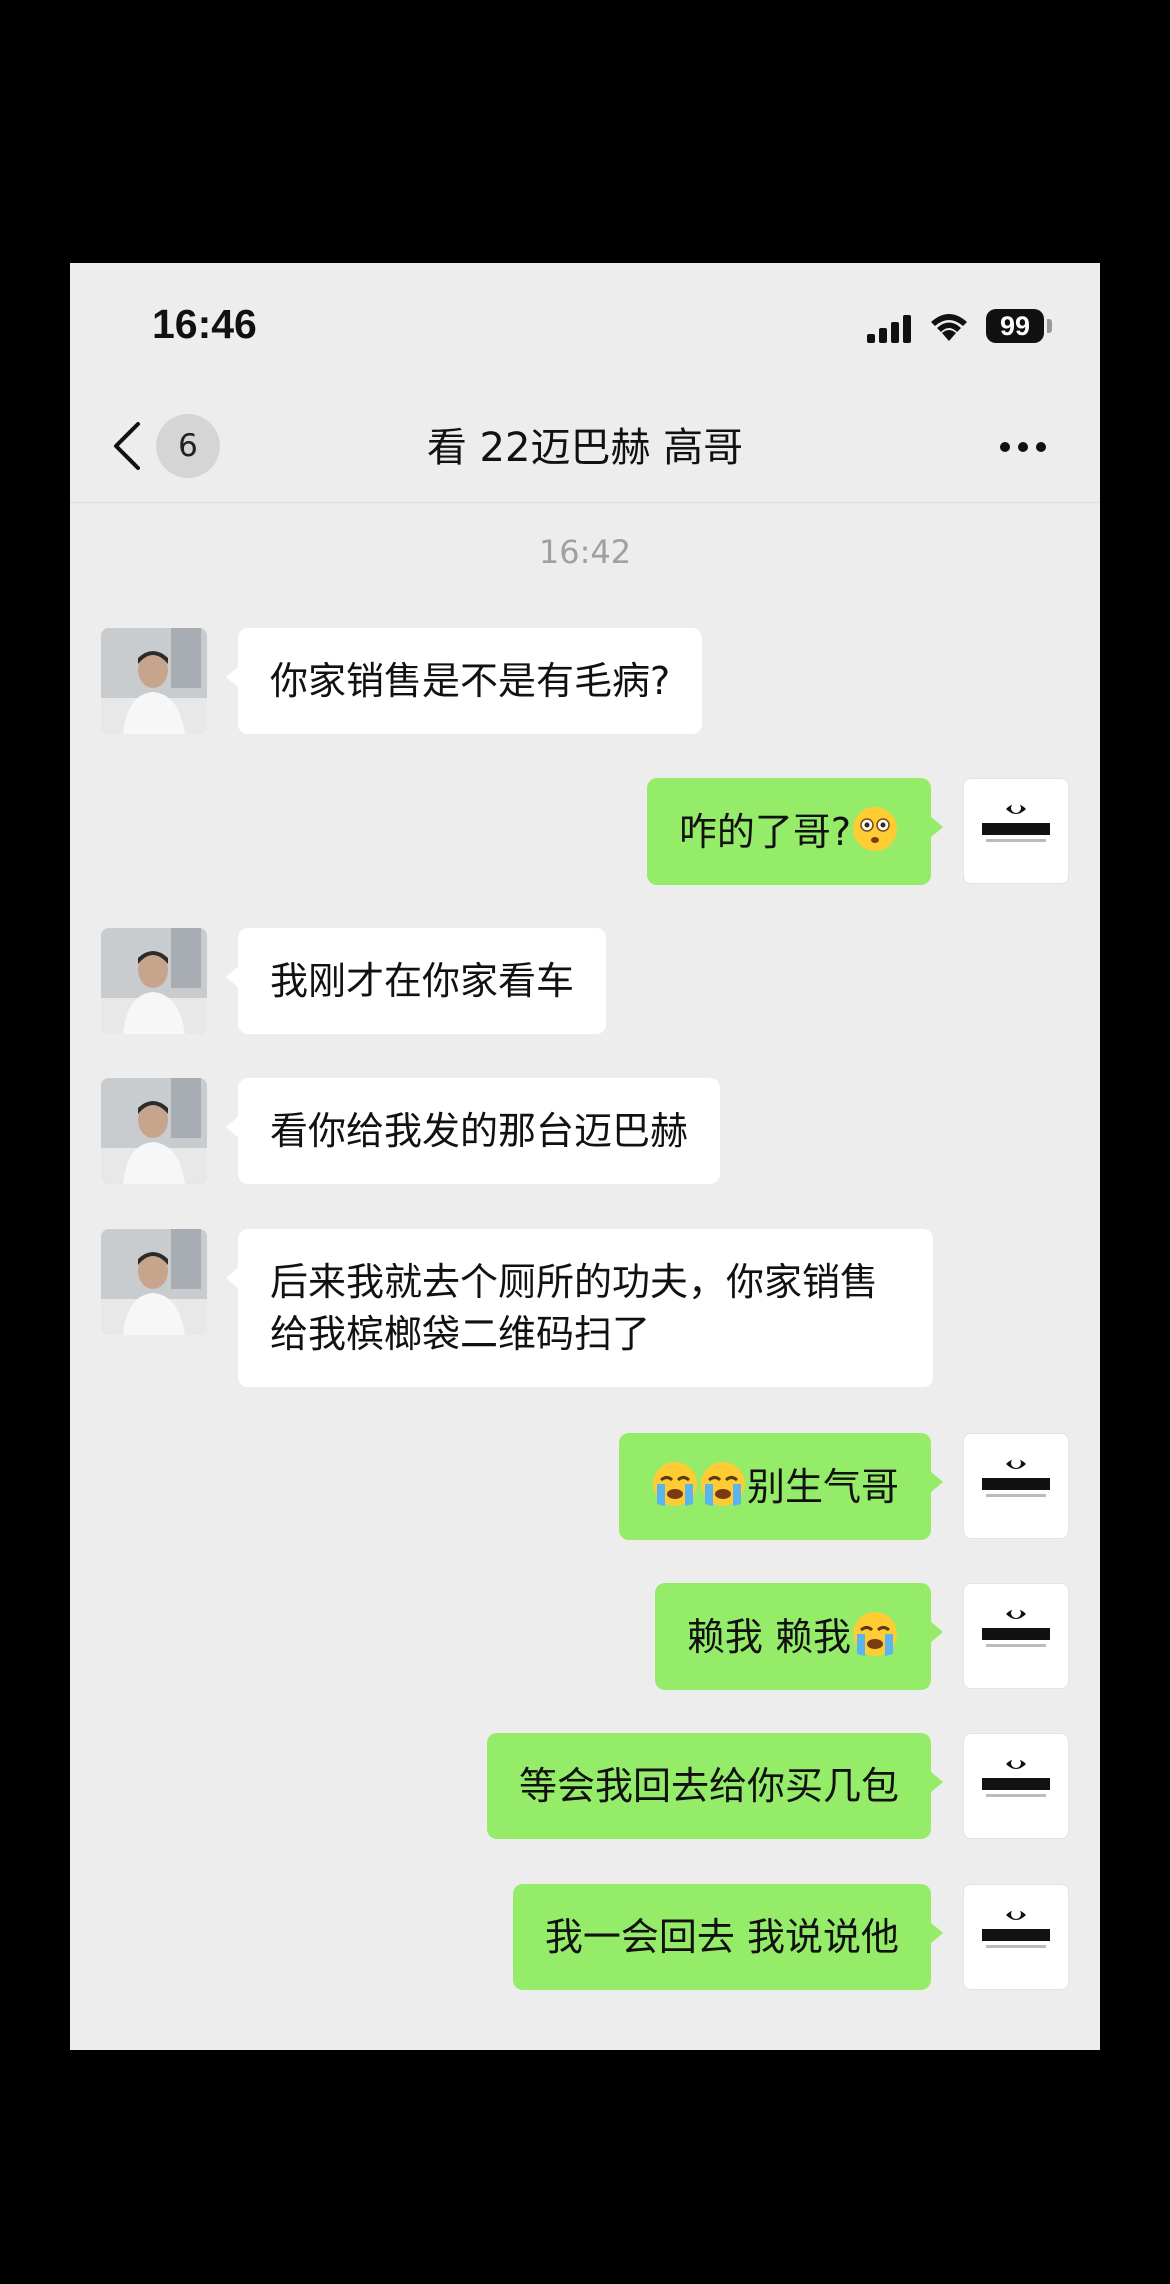 This screenshot has width=1170, height=2284. Describe the element at coordinates (708, 1786) in the screenshot. I see `message-text: 等会我回去给你买几包` at that location.